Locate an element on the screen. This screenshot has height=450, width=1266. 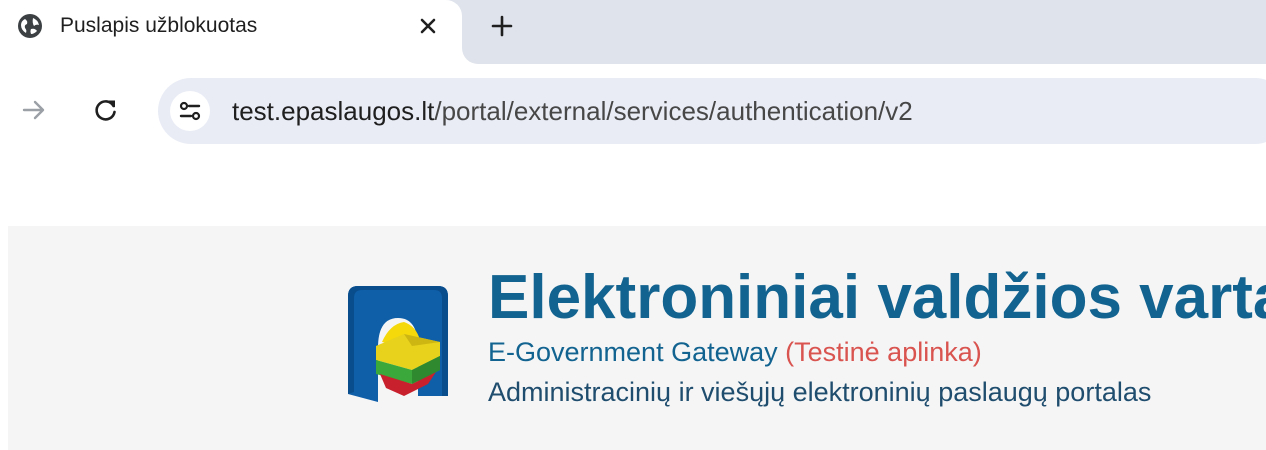
site-info-button is located at coordinates (190, 111).